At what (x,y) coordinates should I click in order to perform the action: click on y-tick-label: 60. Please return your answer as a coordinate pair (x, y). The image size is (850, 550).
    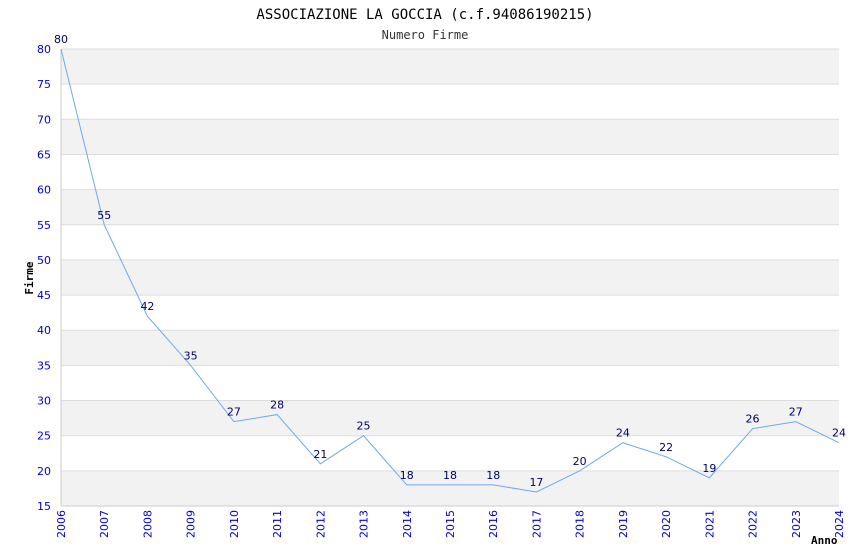
    Looking at the image, I should click on (44, 190).